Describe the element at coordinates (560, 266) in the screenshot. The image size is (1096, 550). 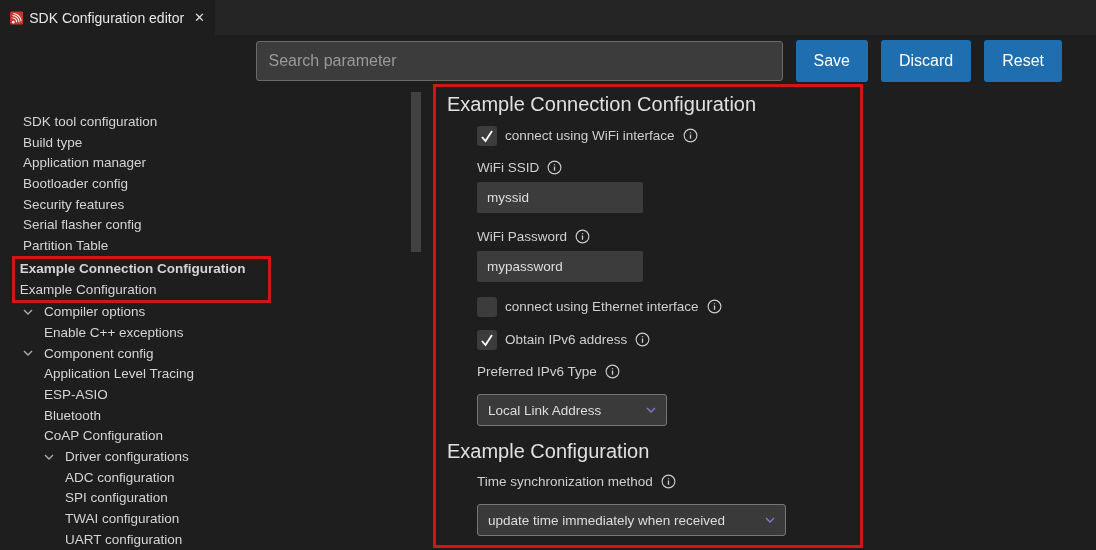
I see `input-field: mypassword` at that location.